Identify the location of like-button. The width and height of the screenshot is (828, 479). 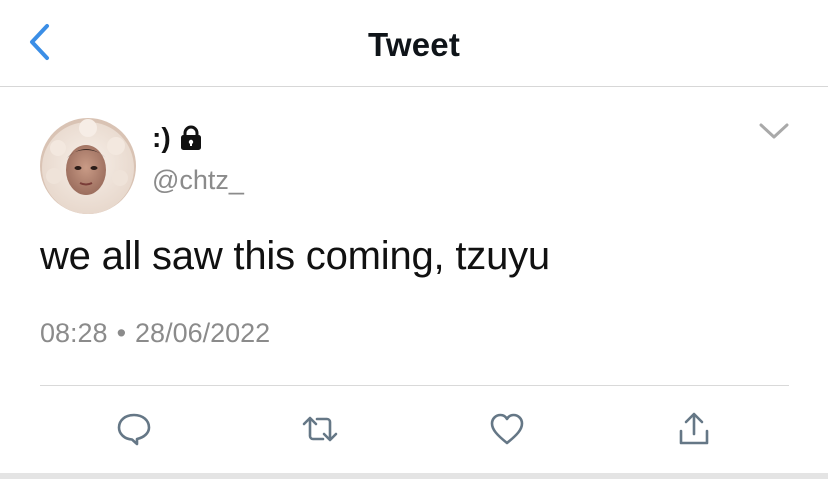
(507, 431).